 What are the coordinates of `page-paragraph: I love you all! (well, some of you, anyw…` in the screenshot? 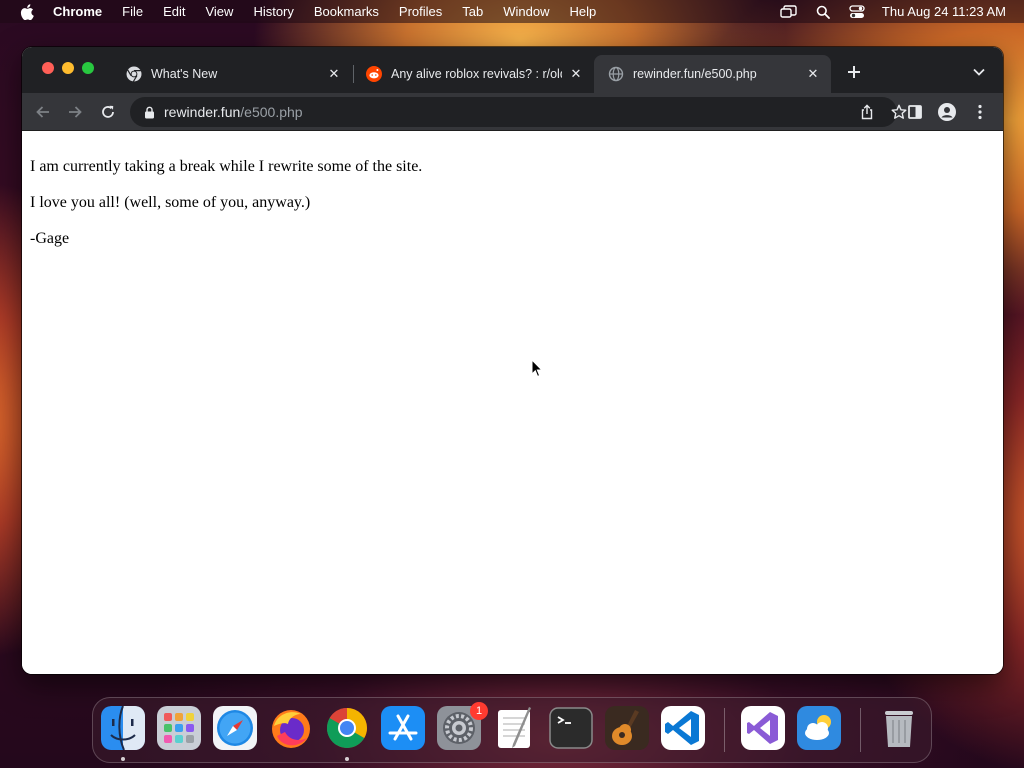 It's located at (170, 202).